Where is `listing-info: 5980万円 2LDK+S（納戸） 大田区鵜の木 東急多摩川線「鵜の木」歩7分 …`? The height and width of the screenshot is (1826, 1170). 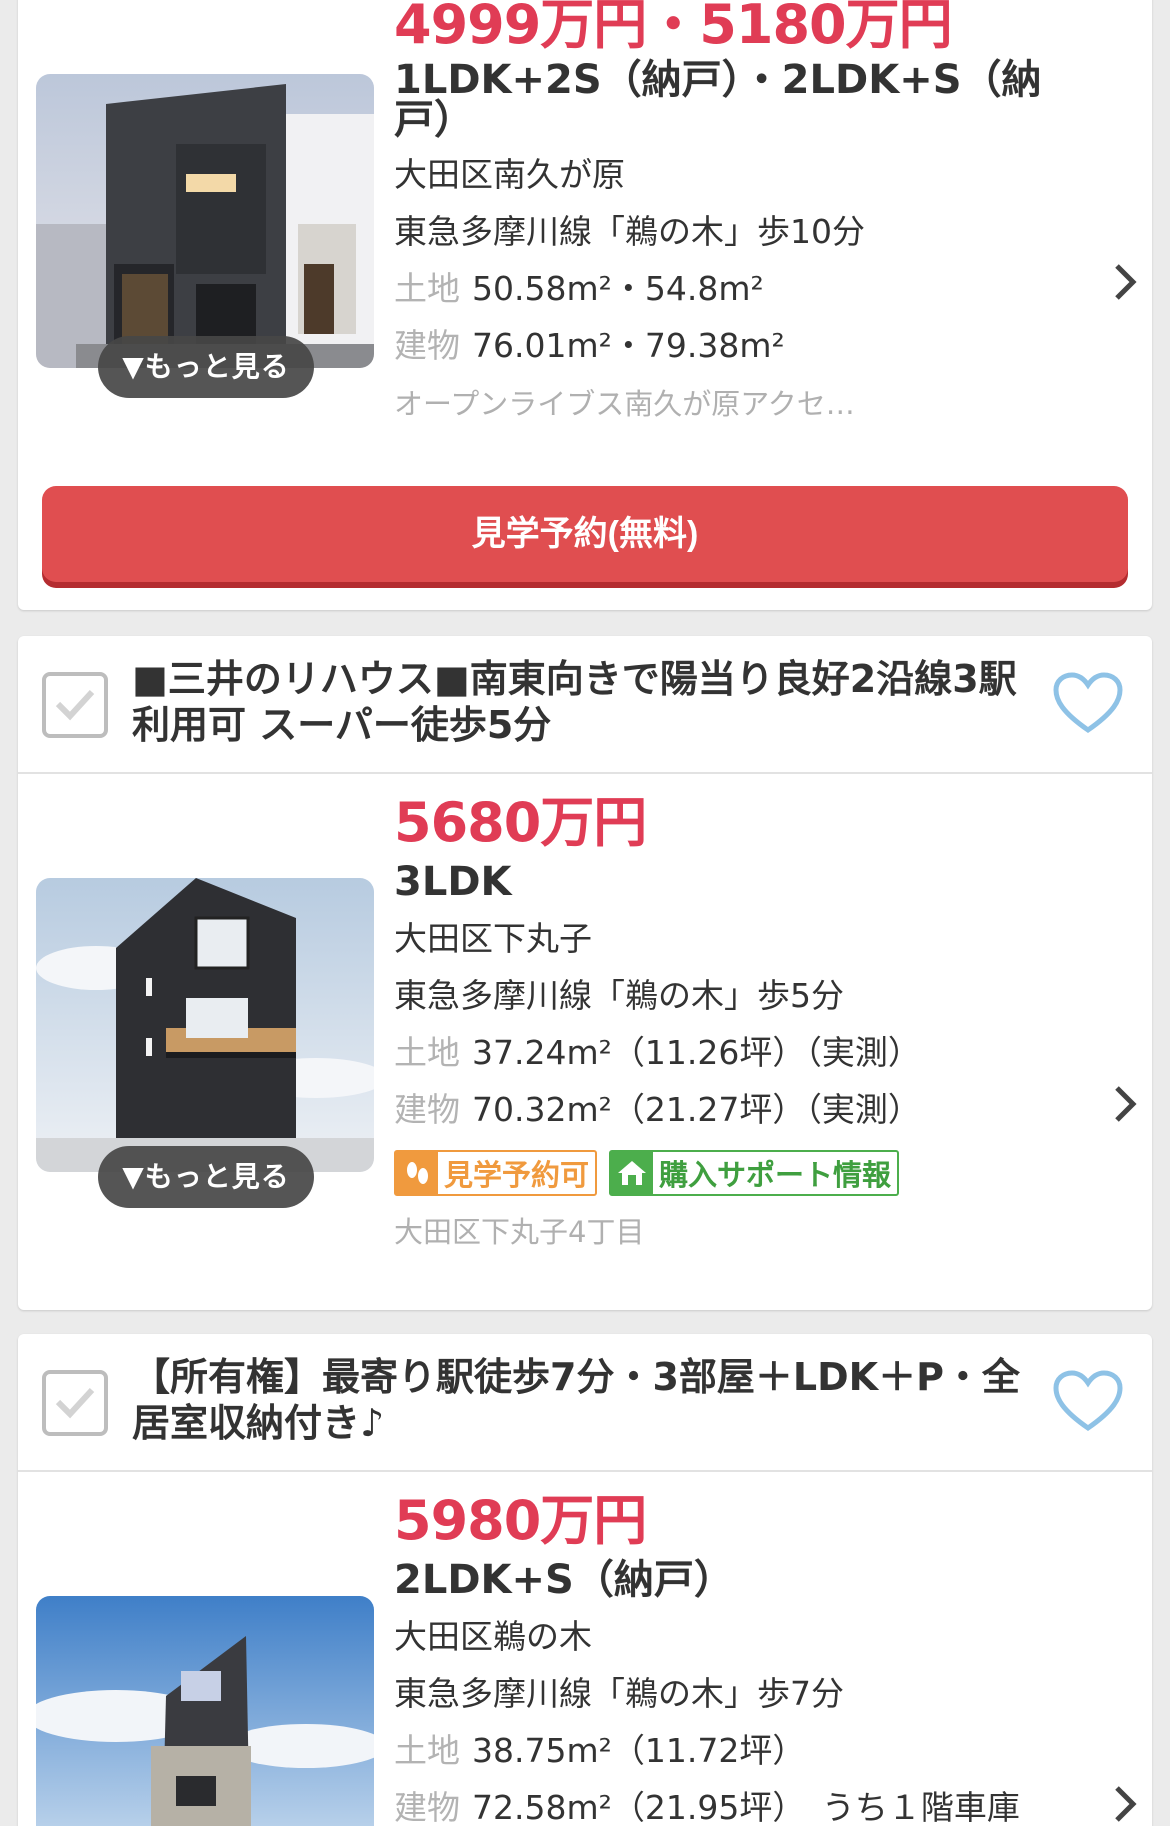 listing-info: 5980万円 2LDK+S（納戸） 大田区鵜の木 東急多摩川線「鵜の木」歩7分 … is located at coordinates (744, 1658).